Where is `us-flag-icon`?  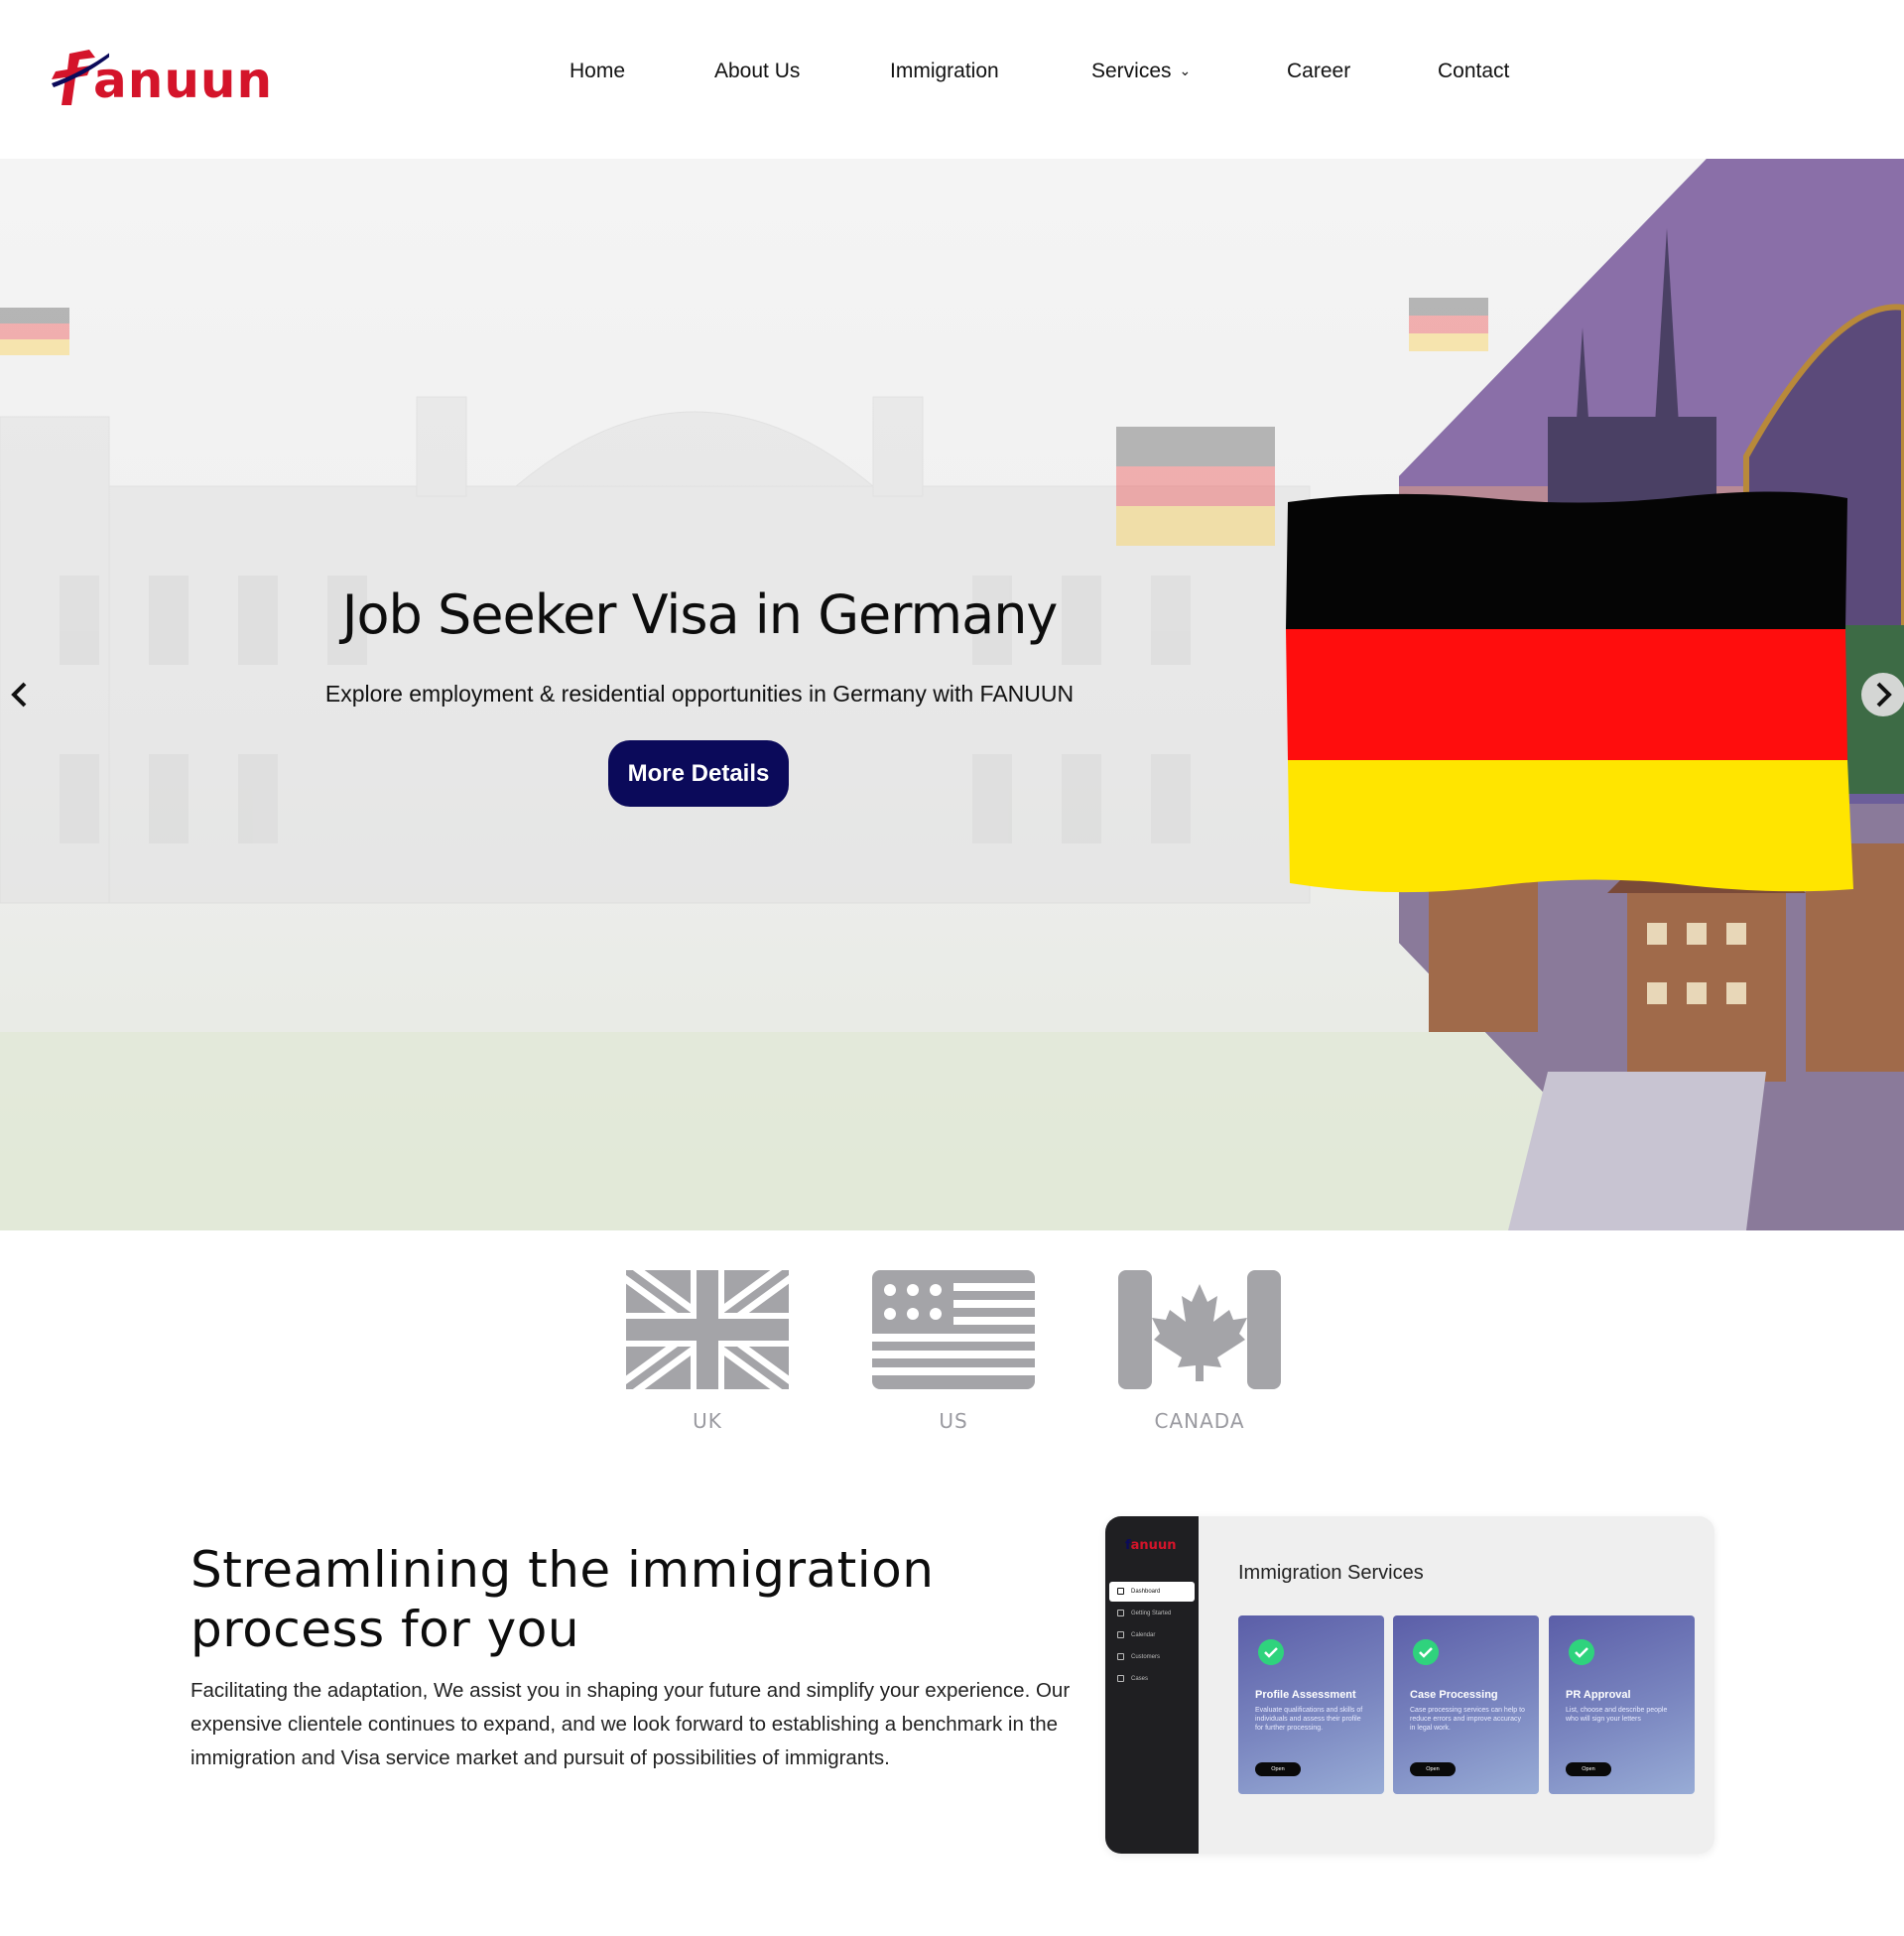 us-flag-icon is located at coordinates (953, 1329).